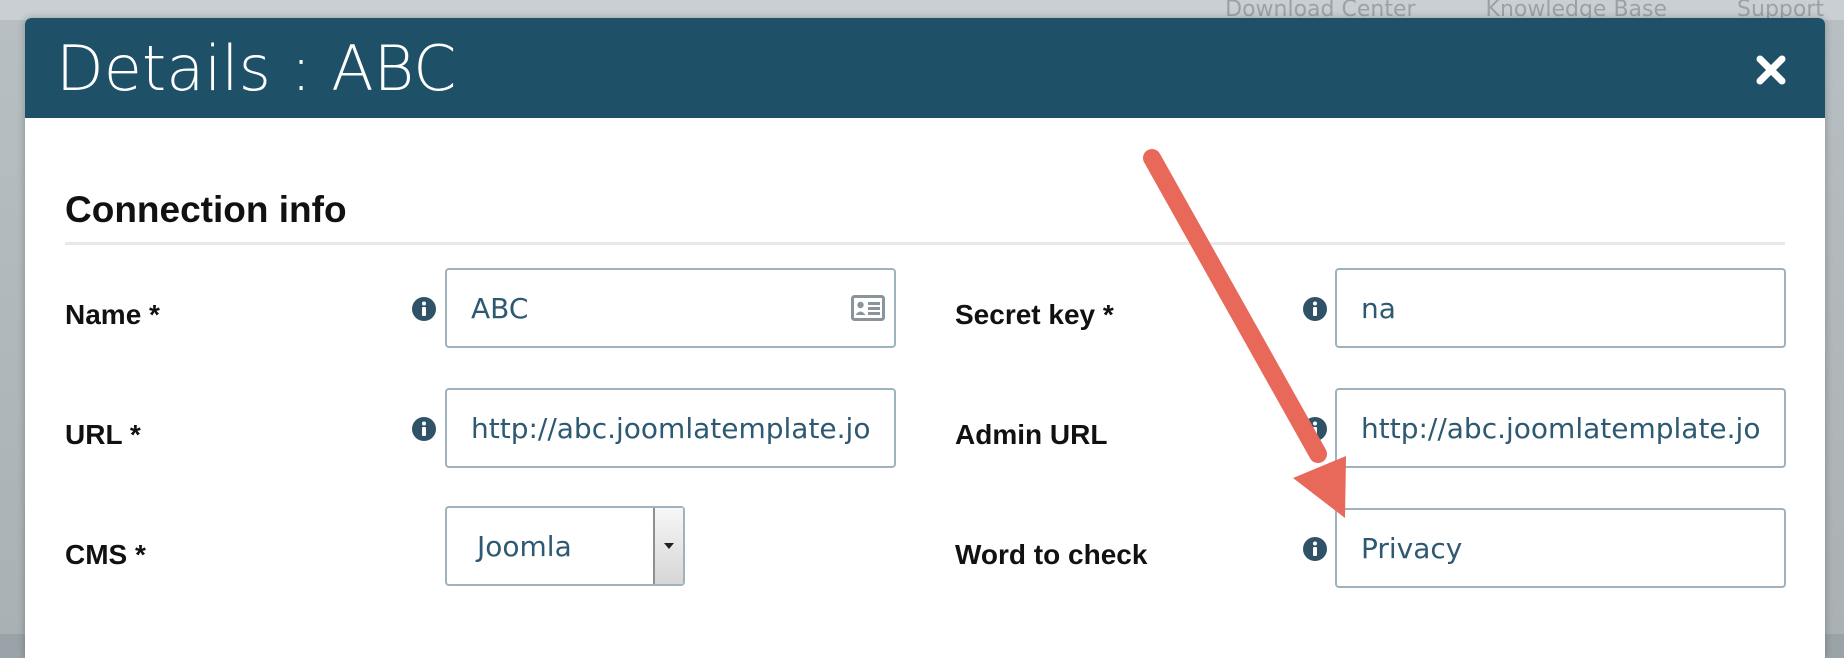 The width and height of the screenshot is (1844, 658). Describe the element at coordinates (1780, 10) in the screenshot. I see `background-nav-support: Support` at that location.